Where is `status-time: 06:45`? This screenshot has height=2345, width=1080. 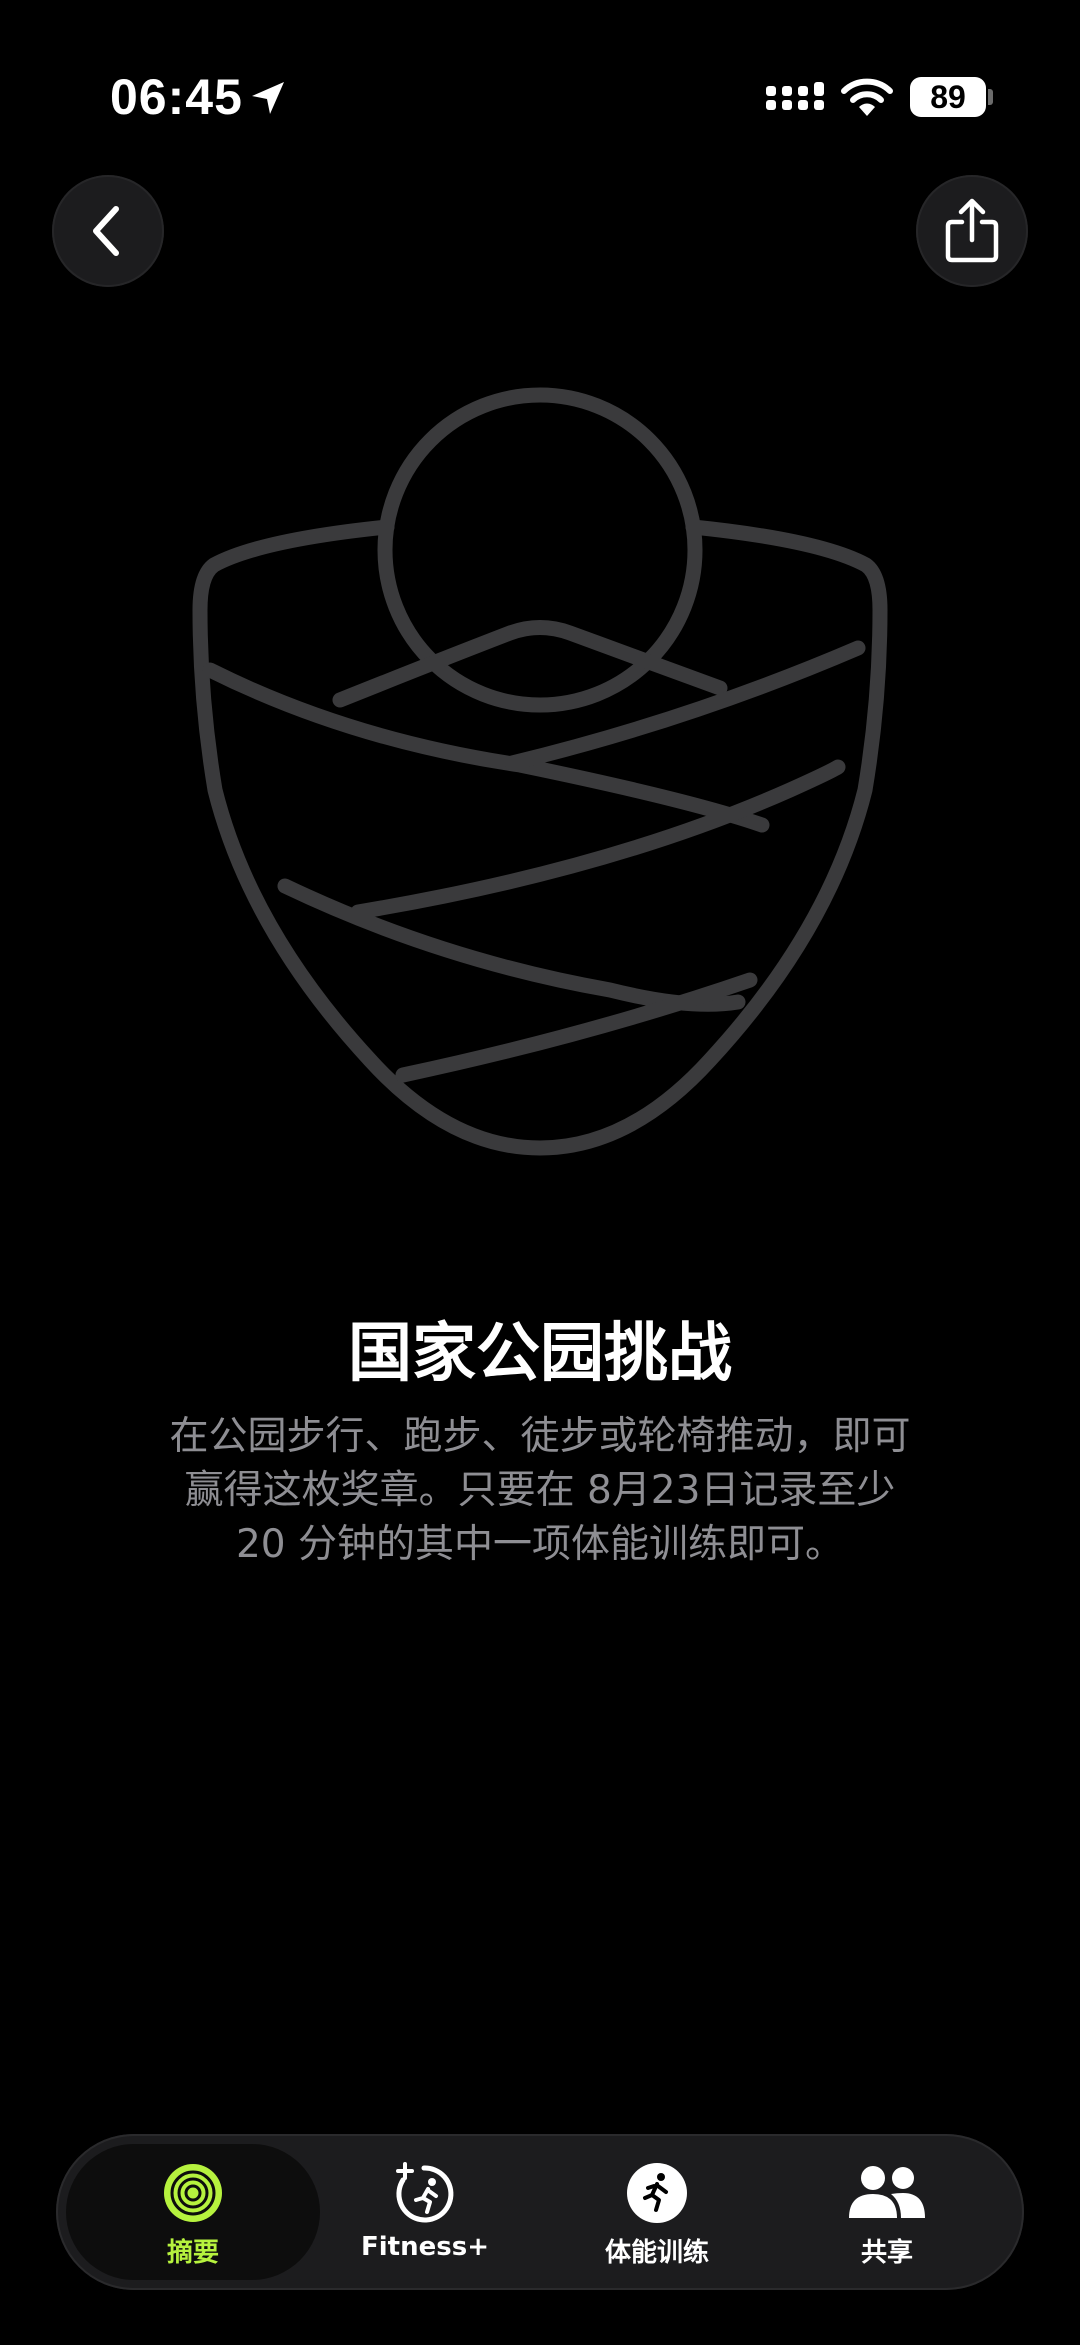 status-time: 06:45 is located at coordinates (176, 97).